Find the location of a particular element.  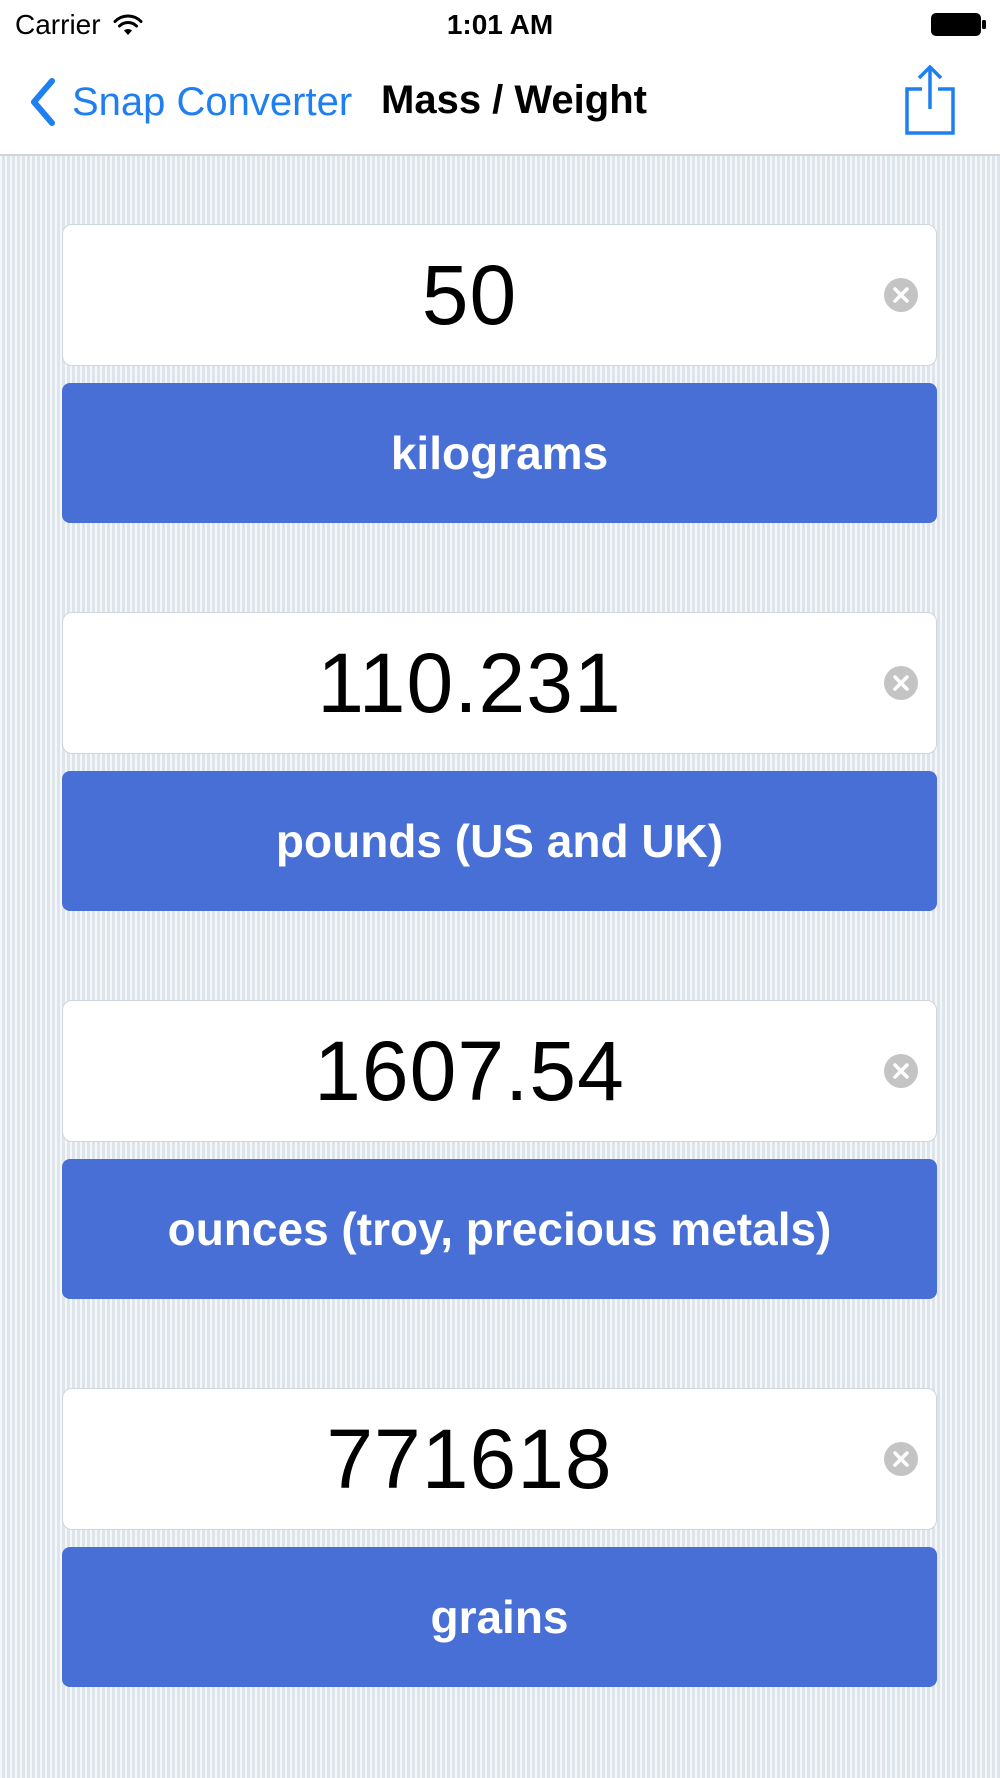

status-bar: Carrier 1:01 AM is located at coordinates (500, 25).